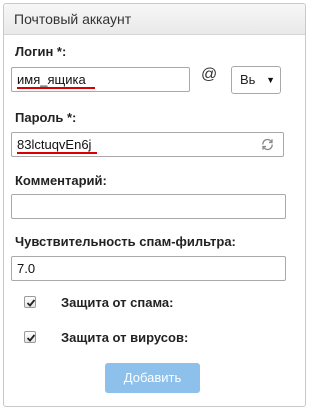 The height and width of the screenshot is (412, 320). Describe the element at coordinates (56, 88) in the screenshot. I see `login-error-underline` at that location.